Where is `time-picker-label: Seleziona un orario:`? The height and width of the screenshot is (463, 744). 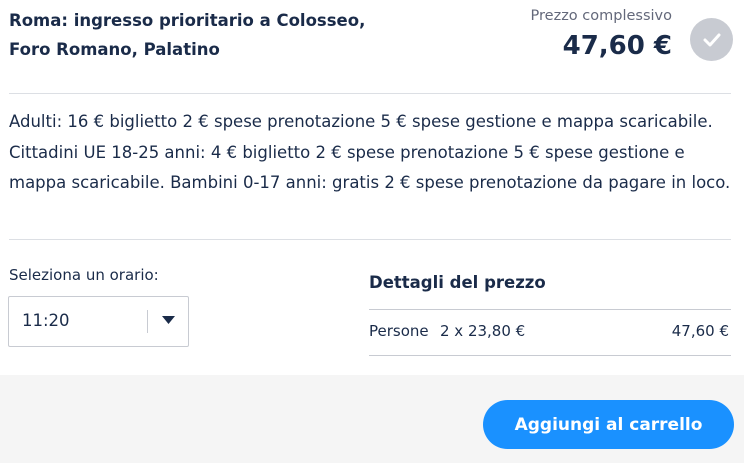 time-picker-label: Seleziona un orario: is located at coordinates (84, 275).